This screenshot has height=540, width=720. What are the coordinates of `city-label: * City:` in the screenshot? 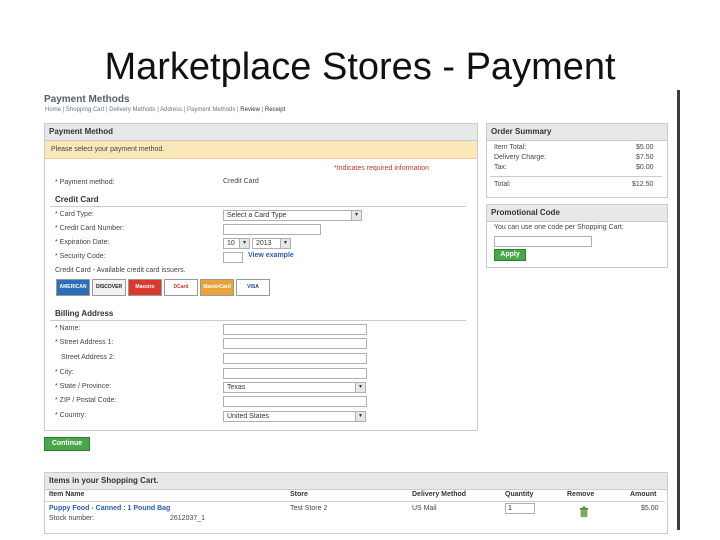 It's located at (64, 372).